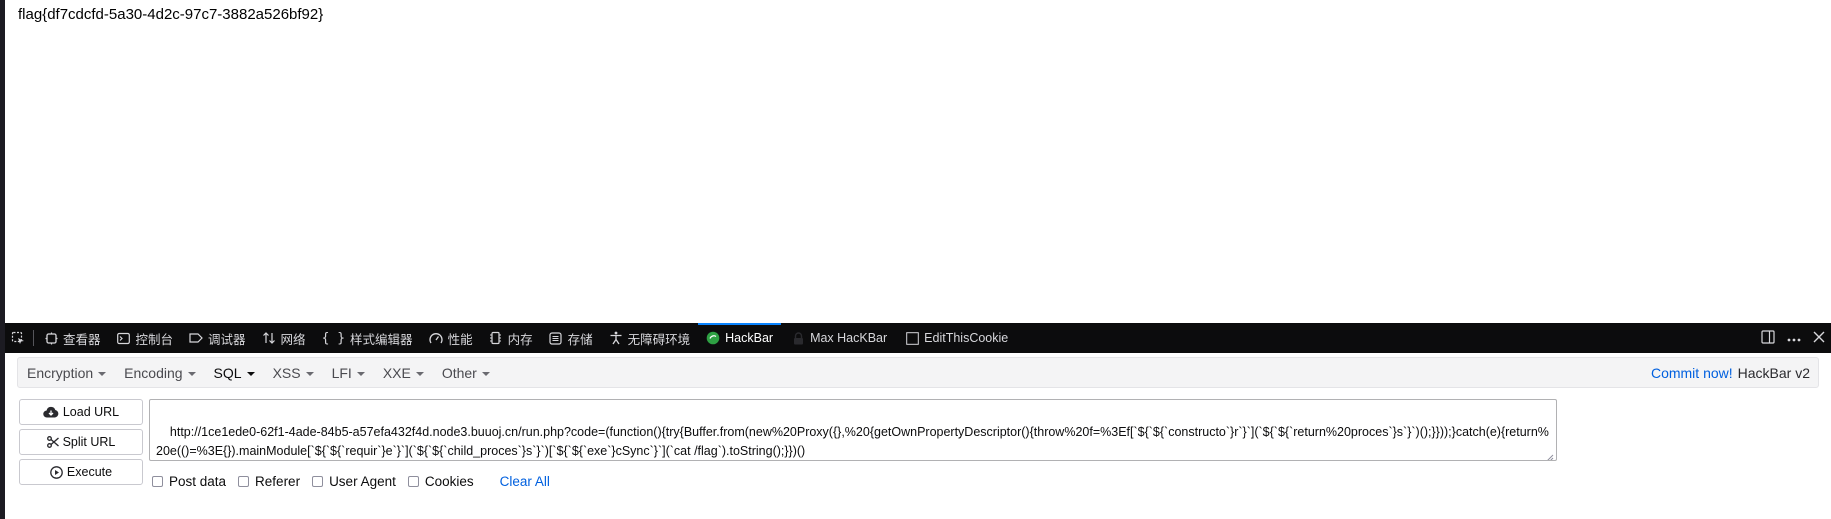 This screenshot has width=1831, height=519. Describe the element at coordinates (51, 412) in the screenshot. I see `cloud-download-icon` at that location.